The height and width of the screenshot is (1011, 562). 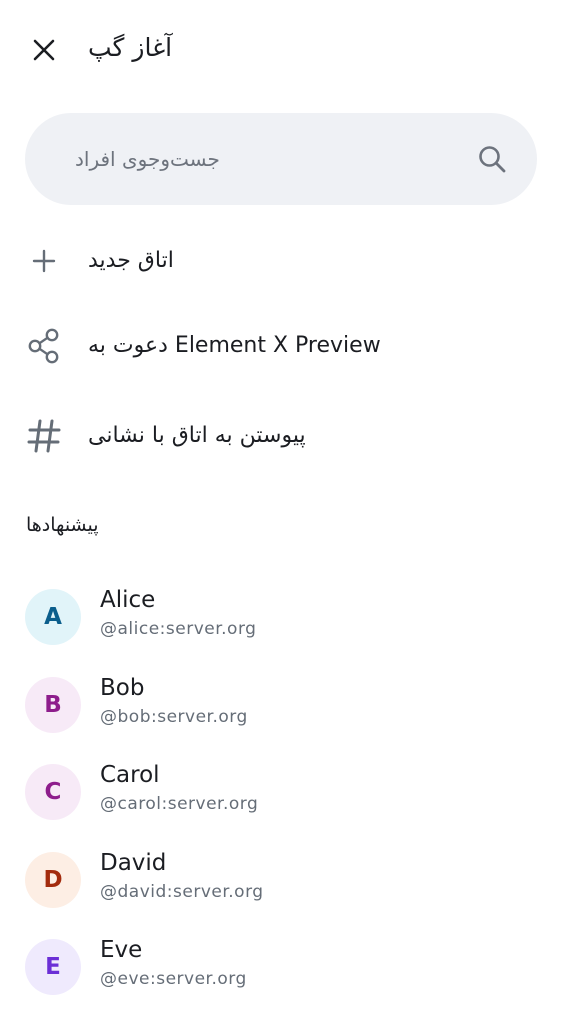 What do you see at coordinates (234, 345) in the screenshot?
I see `invite-label: دعوت به Element X Preview` at bounding box center [234, 345].